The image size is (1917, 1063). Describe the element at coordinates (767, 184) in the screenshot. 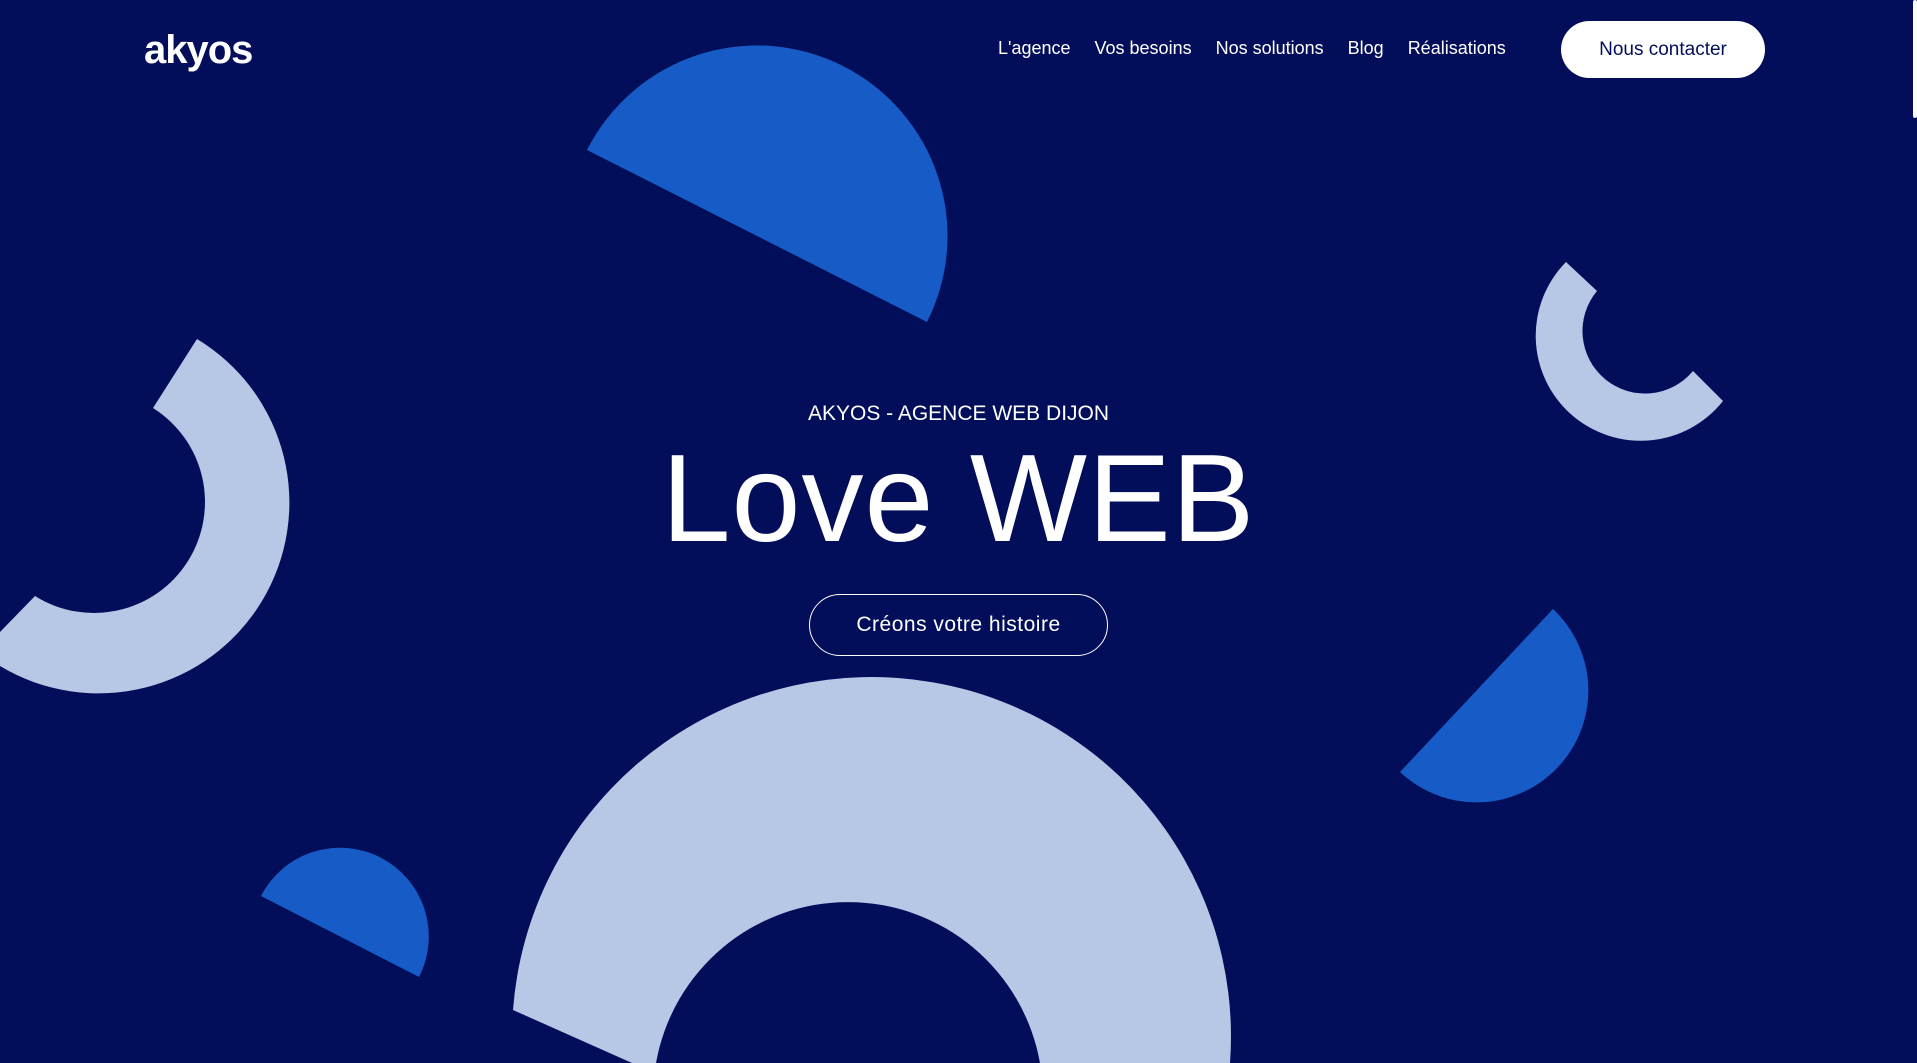

I see `shape-top-half-disc` at that location.